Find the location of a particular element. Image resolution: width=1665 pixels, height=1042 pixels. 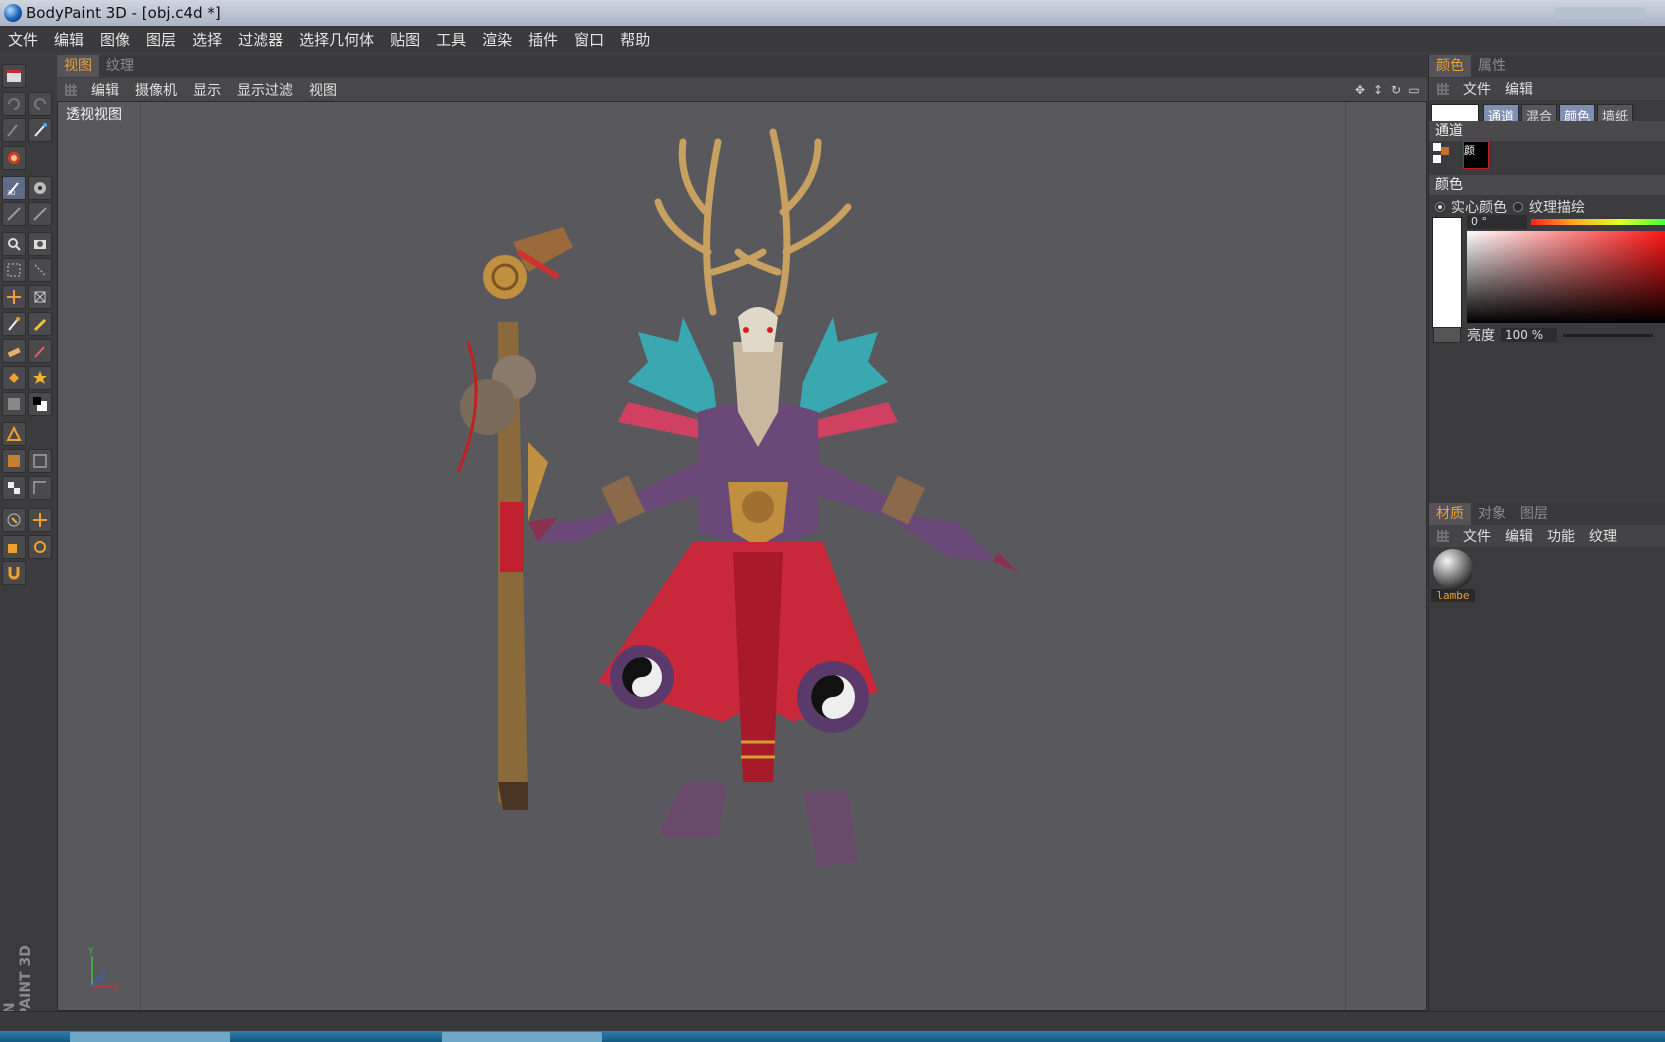

viewport-tabs: 视图 纹理 is located at coordinates (742, 66).